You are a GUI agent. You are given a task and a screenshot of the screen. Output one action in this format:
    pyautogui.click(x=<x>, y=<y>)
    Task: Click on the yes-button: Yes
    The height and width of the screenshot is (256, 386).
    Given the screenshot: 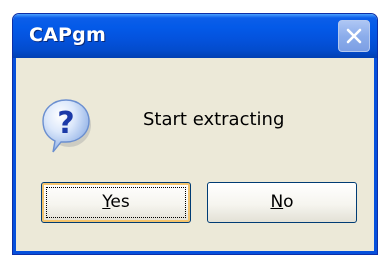 What is the action you would take?
    pyautogui.click(x=116, y=202)
    